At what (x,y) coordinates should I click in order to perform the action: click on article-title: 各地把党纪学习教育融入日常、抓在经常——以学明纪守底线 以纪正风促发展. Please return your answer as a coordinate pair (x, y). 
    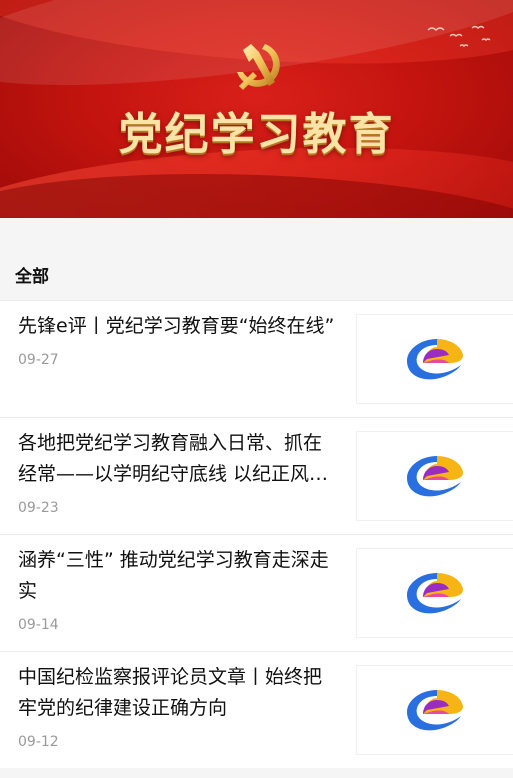
    Looking at the image, I should click on (173, 458).